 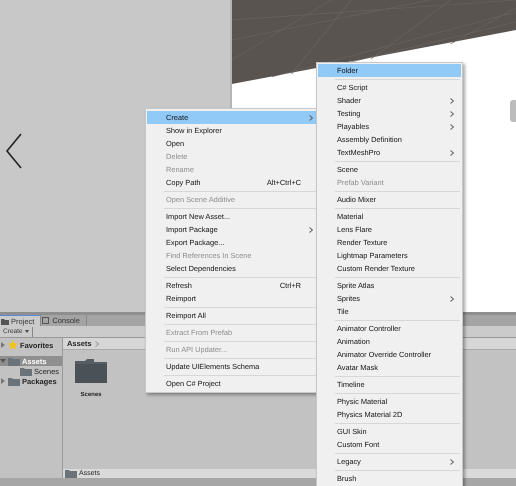 I want to click on console-icon, so click(x=46, y=320).